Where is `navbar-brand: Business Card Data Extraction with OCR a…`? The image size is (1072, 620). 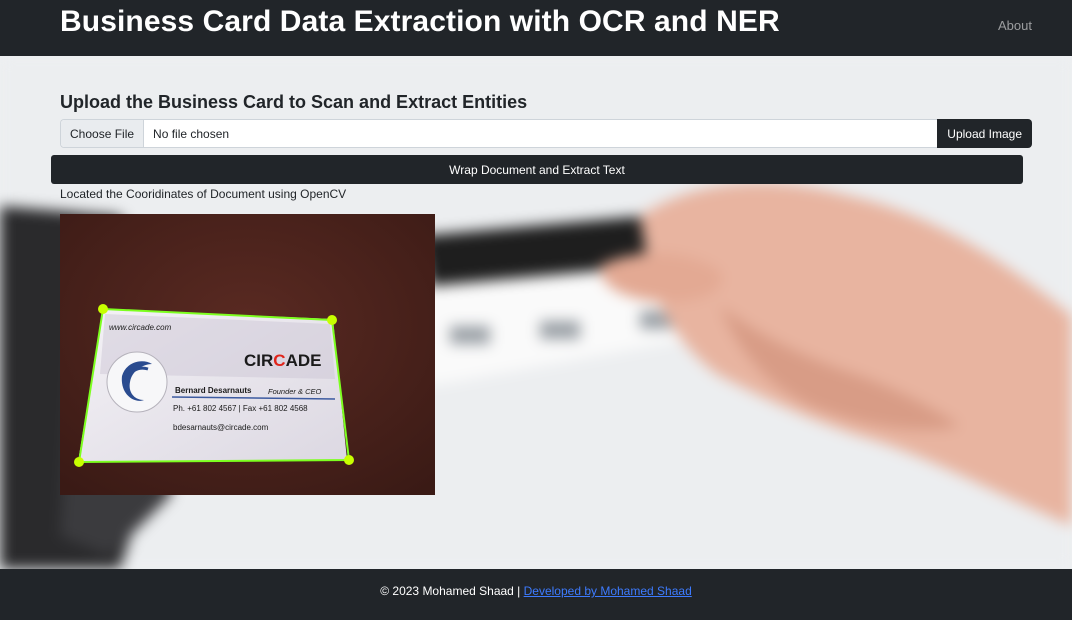
navbar-brand: Business Card Data Extraction with OCR a… is located at coordinates (420, 22).